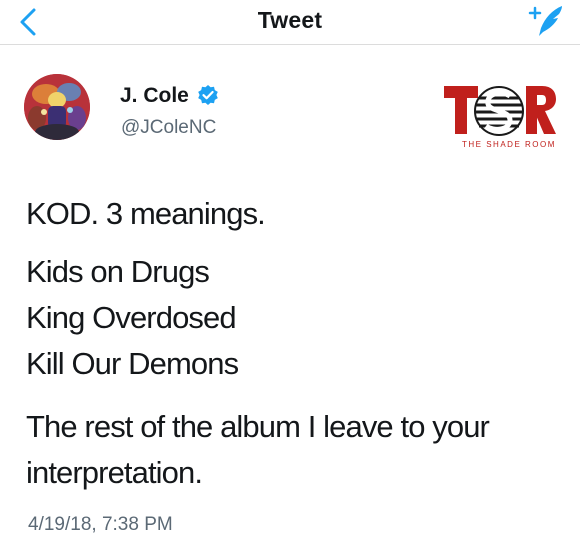 The width and height of the screenshot is (580, 560). Describe the element at coordinates (131, 317) in the screenshot. I see `tweet-text-line: King Overdosed` at that location.